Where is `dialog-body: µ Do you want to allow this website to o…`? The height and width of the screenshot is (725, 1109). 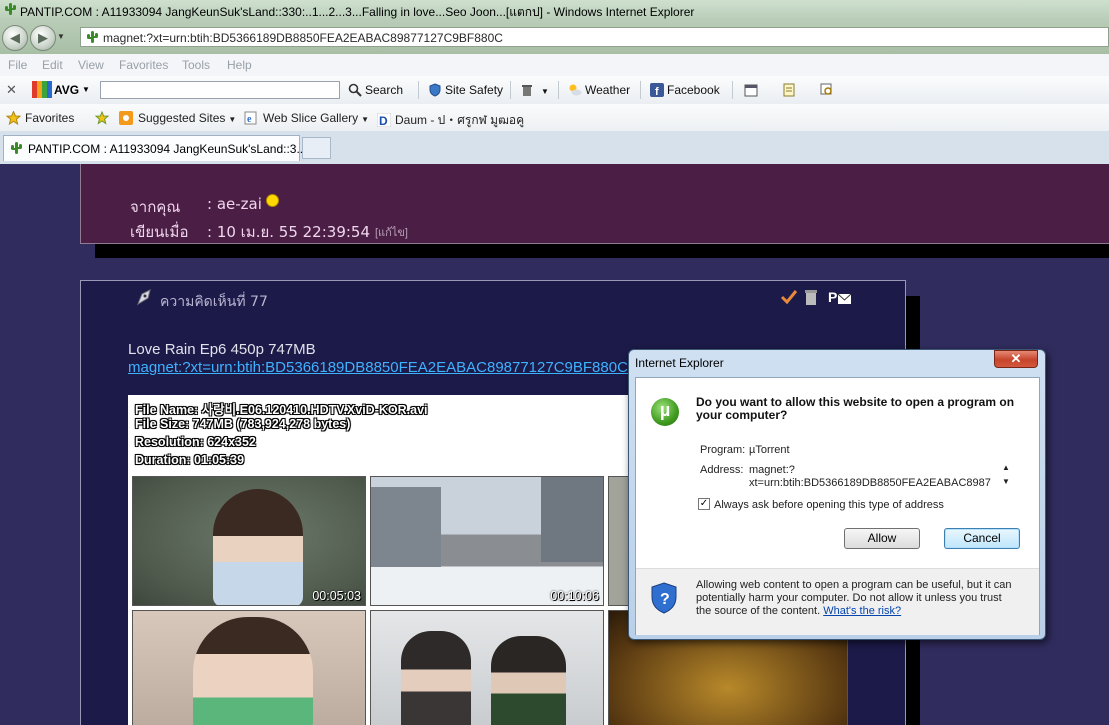 dialog-body: µ Do you want to allow this website to o… is located at coordinates (837, 506).